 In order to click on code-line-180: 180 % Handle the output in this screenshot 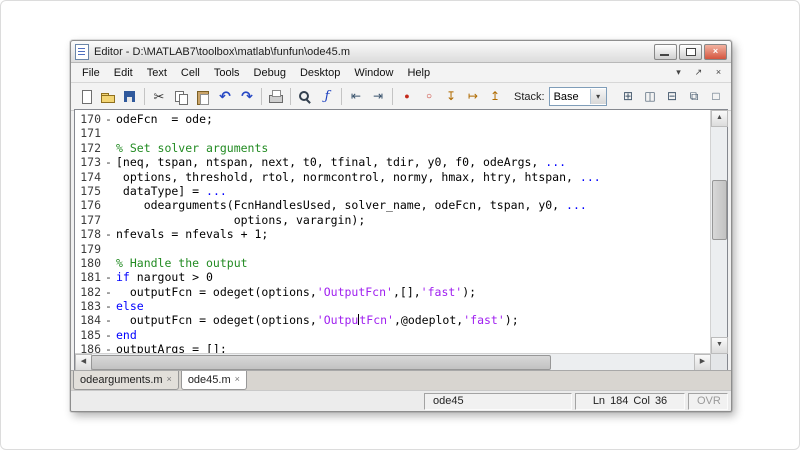, I will do `click(393, 263)`.